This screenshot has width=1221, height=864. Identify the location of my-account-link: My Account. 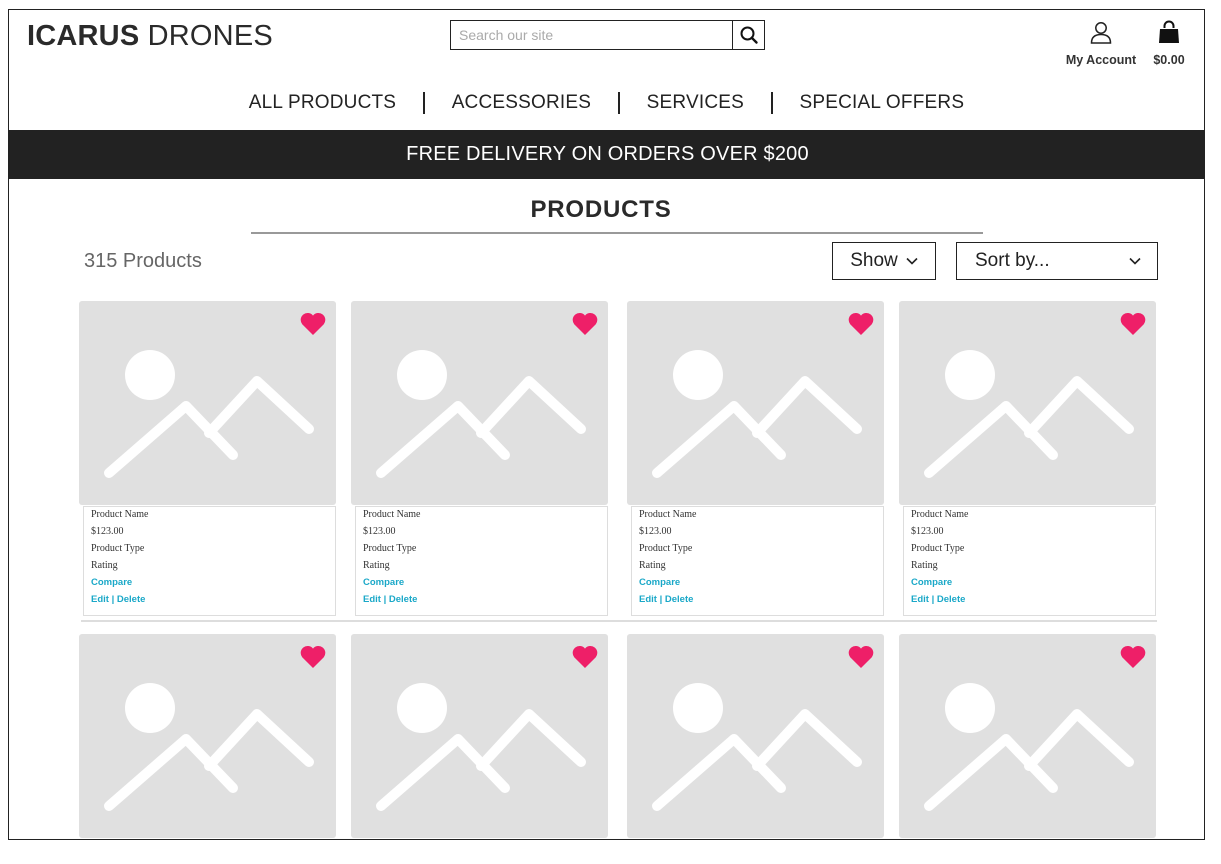
(1101, 43).